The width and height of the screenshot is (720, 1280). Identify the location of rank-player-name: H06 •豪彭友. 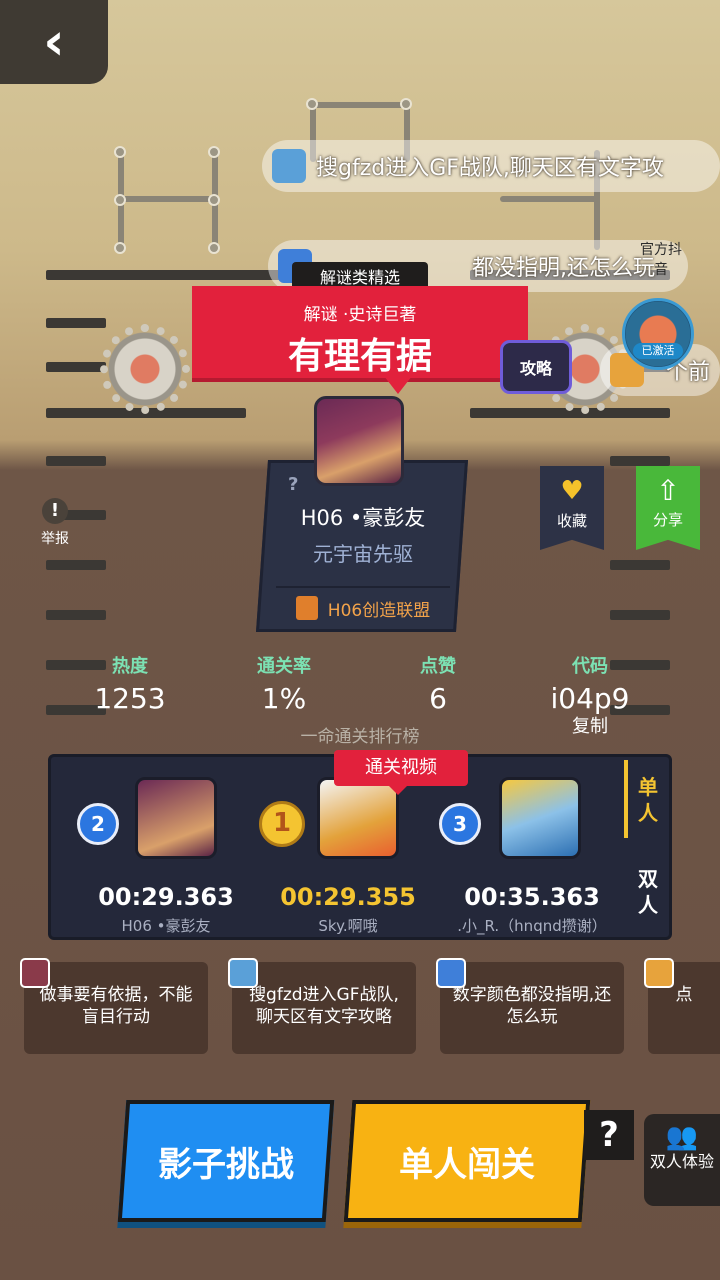
(166, 926).